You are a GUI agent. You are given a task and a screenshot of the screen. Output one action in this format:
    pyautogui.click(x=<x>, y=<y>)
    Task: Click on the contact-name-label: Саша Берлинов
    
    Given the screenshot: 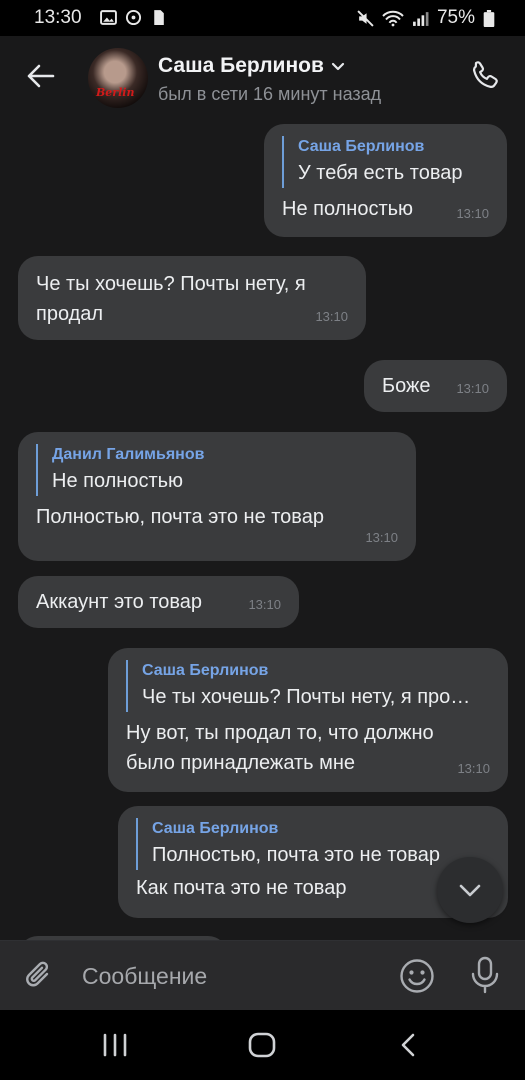 What is the action you would take?
    pyautogui.click(x=241, y=65)
    